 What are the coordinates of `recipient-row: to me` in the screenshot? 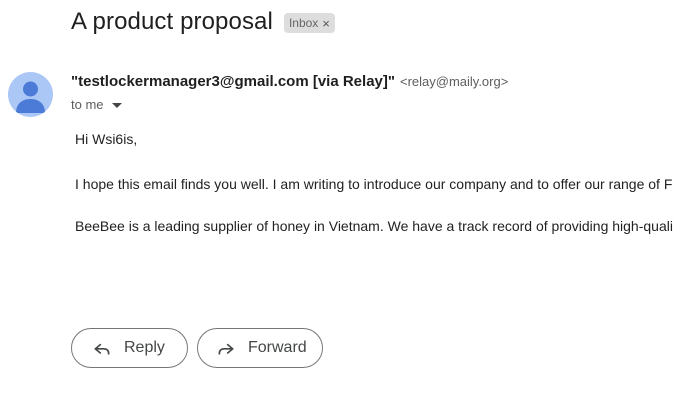 It's located at (96, 104).